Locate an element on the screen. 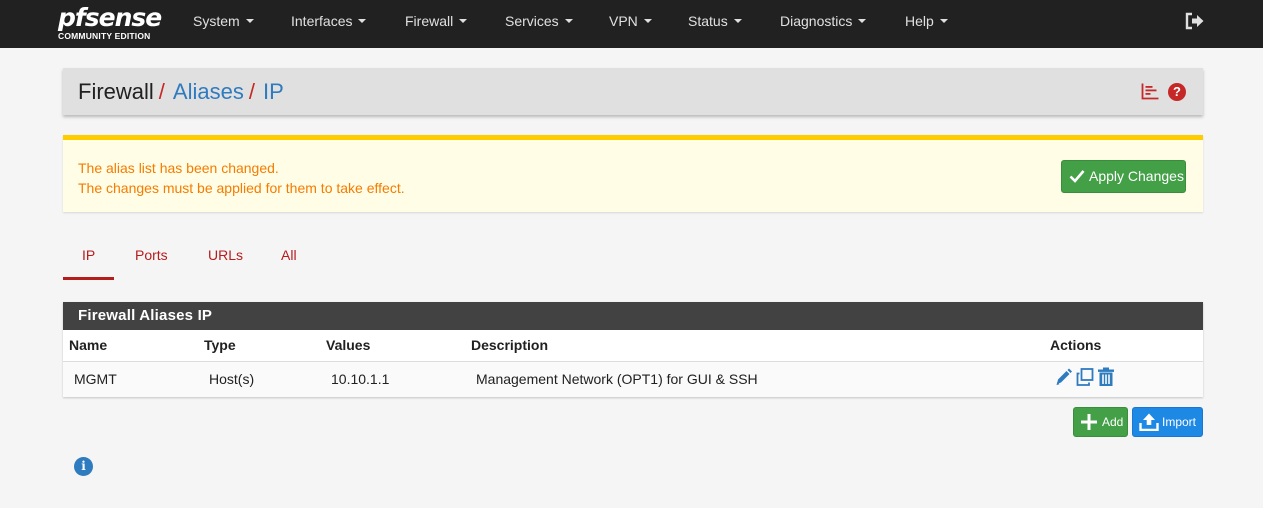 The image size is (1263, 508). breadcrumb-firewall: Firewall is located at coordinates (116, 91).